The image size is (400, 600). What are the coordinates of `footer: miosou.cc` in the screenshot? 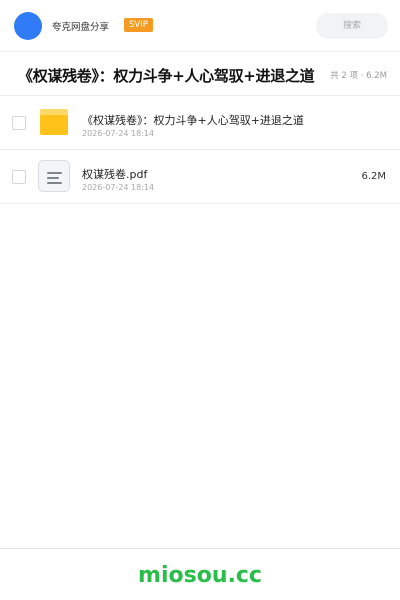 It's located at (200, 574).